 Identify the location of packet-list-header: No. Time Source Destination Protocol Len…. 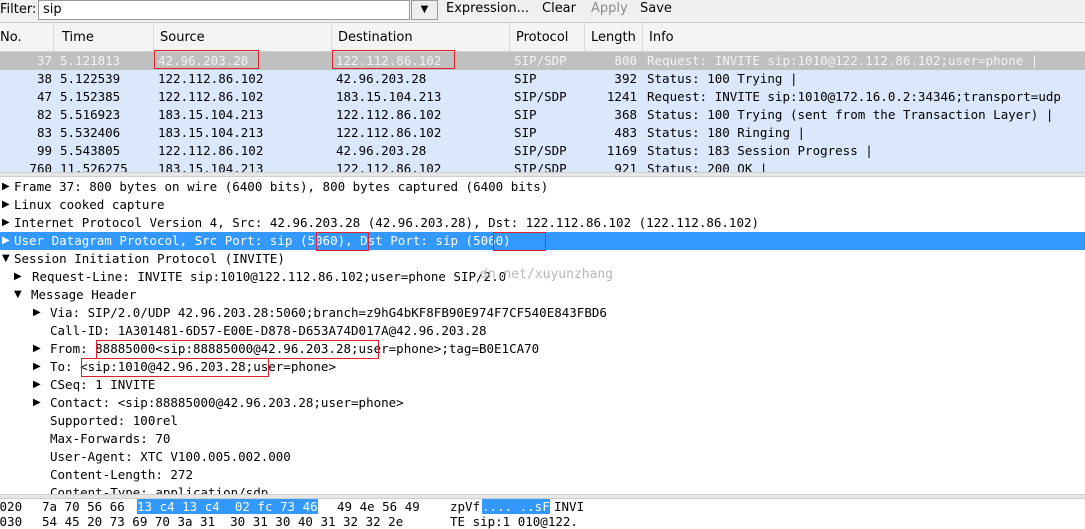
(542, 37).